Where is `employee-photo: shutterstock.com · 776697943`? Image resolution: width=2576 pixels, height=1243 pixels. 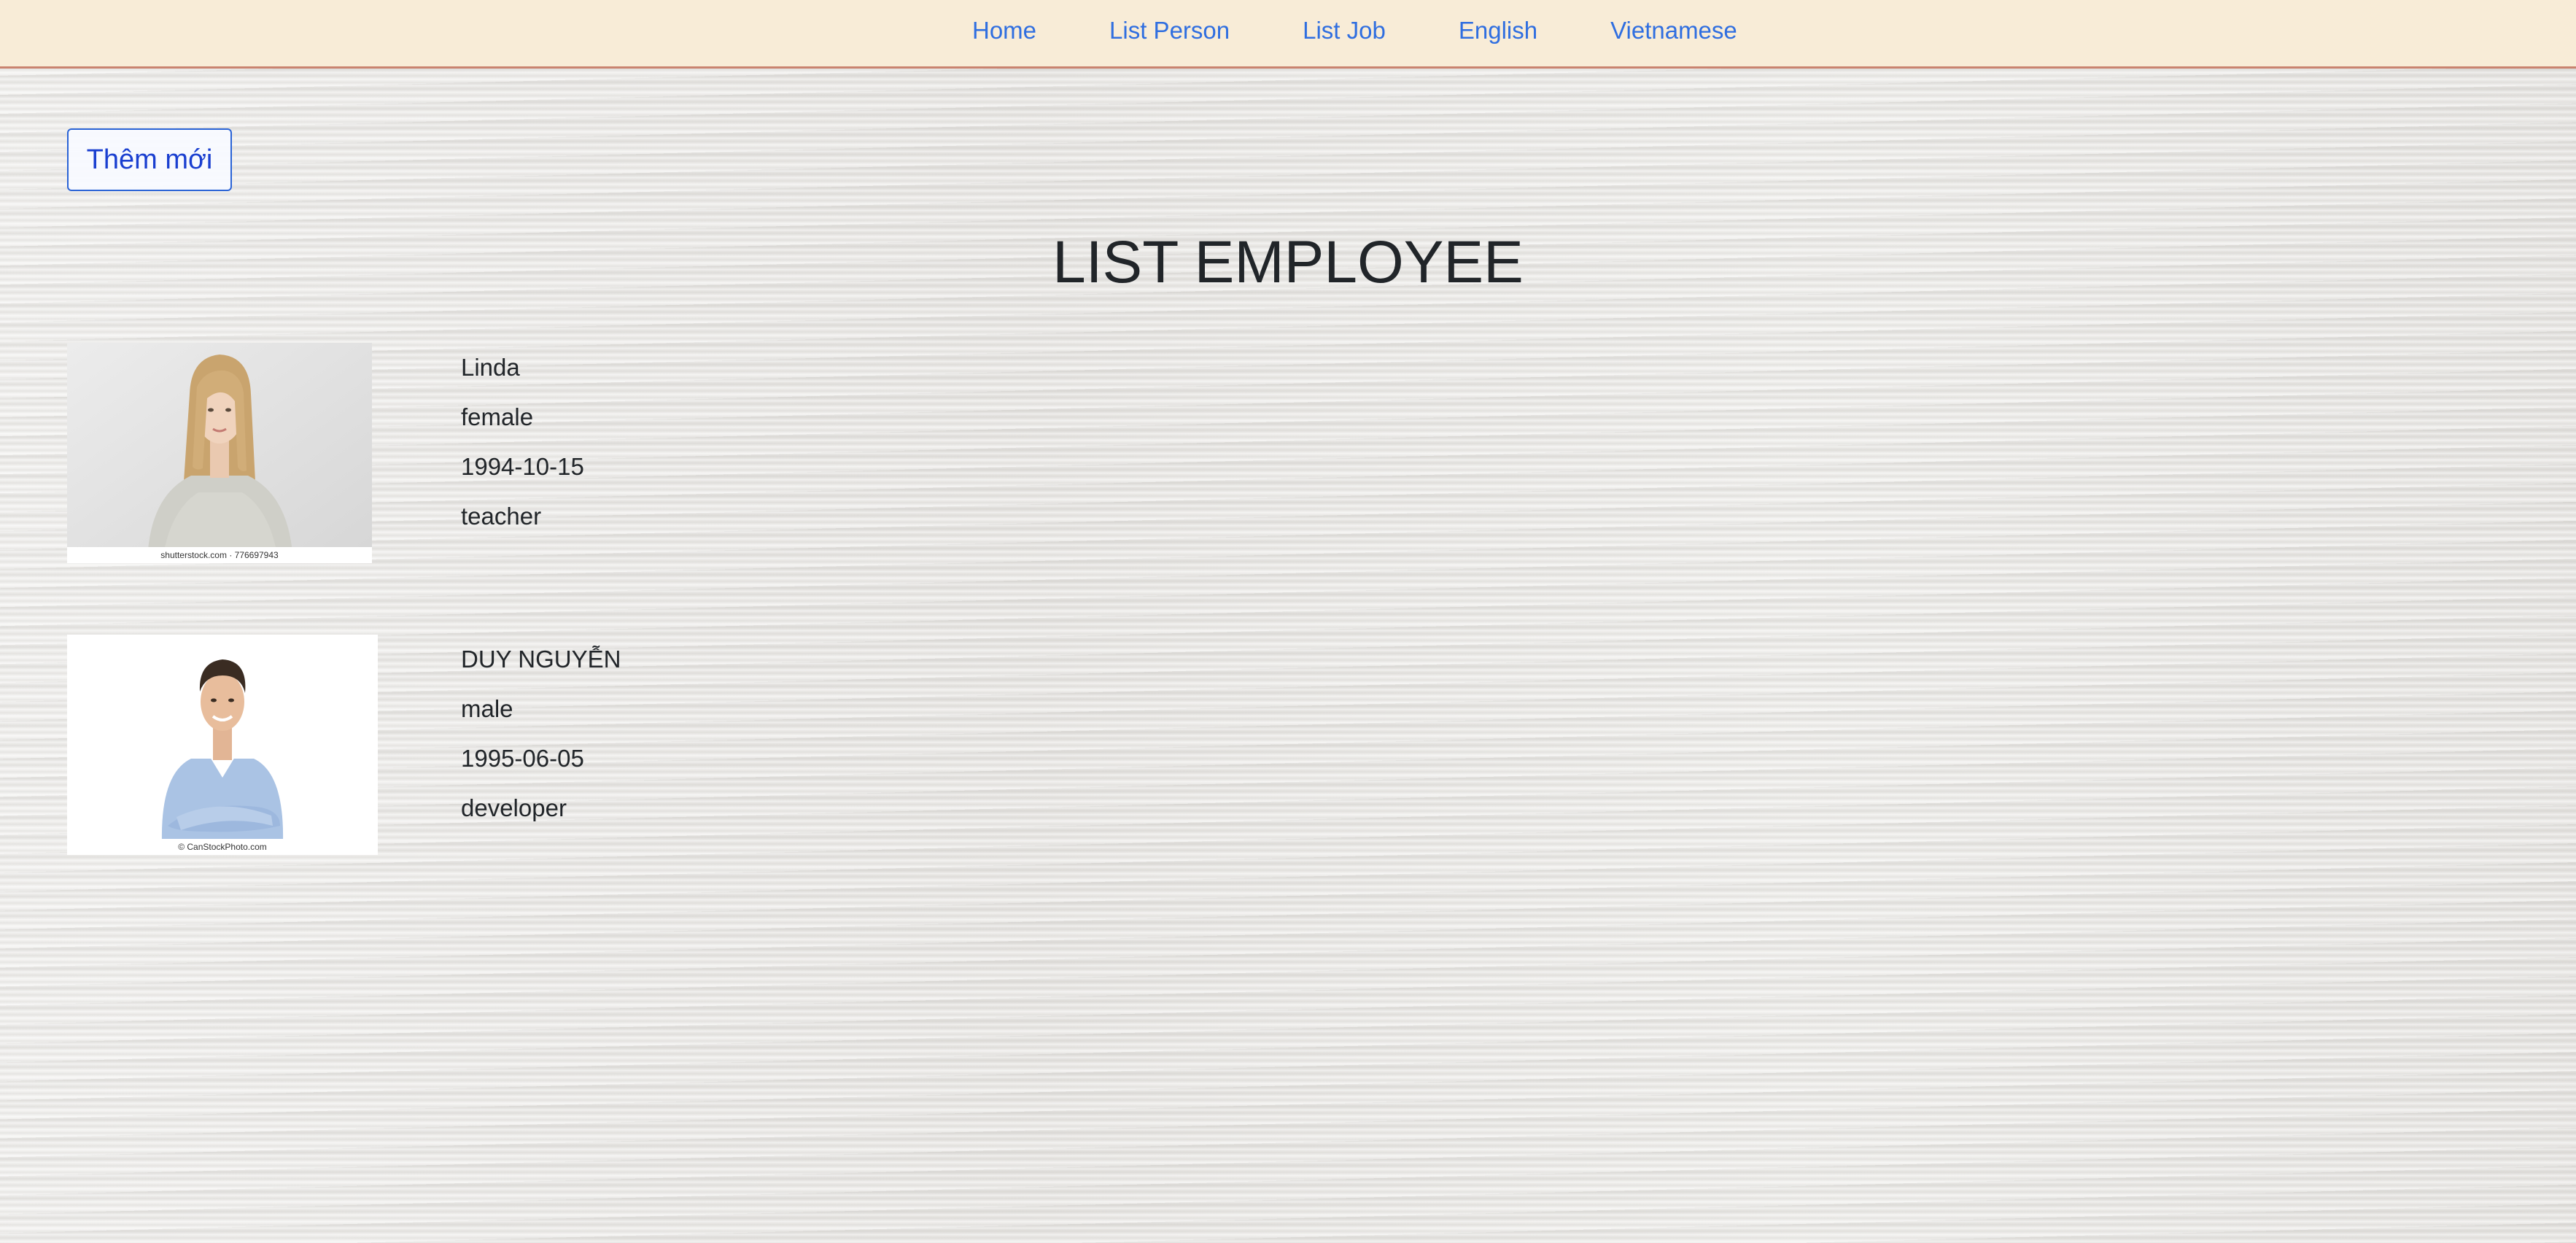 employee-photo: shutterstock.com · 776697943 is located at coordinates (220, 453).